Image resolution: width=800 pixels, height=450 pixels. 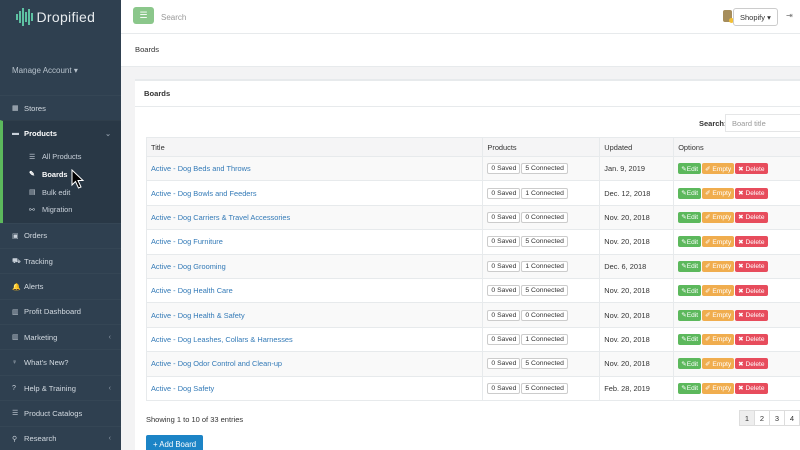 What do you see at coordinates (762, 418) in the screenshot?
I see `page-button: 2` at bounding box center [762, 418].